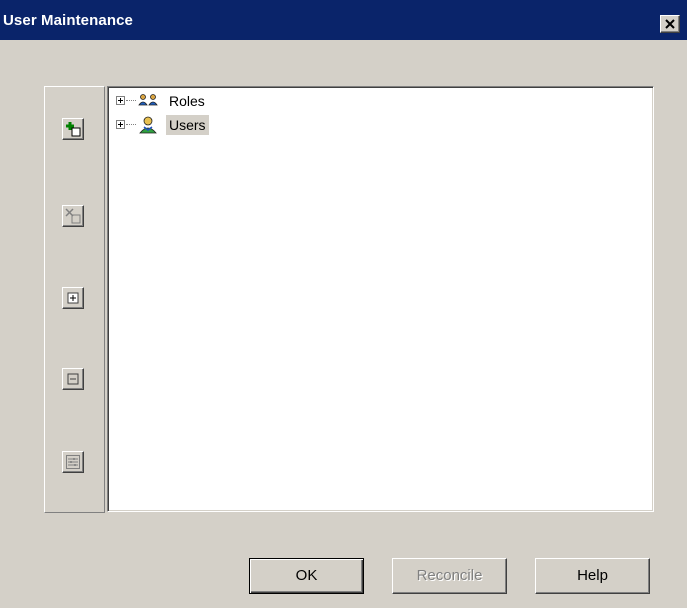  Describe the element at coordinates (148, 100) in the screenshot. I see `roles-icon` at that location.